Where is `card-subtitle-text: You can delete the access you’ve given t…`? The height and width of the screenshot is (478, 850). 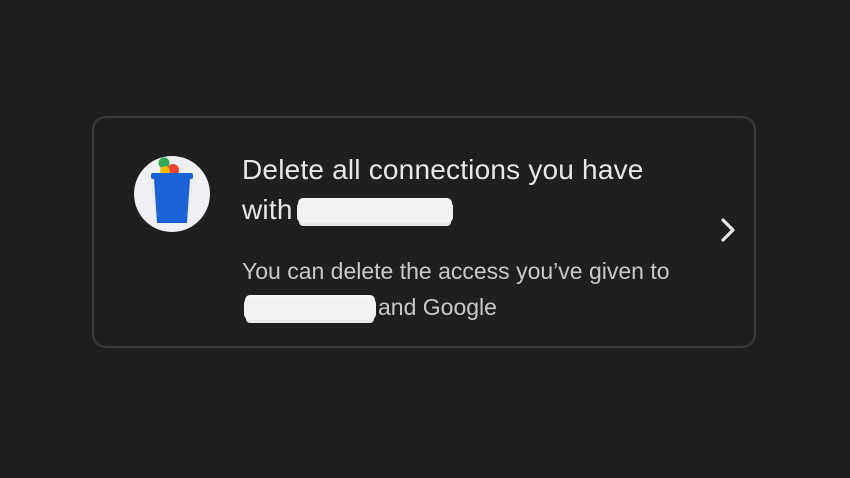
card-subtitle-text: You can delete the access you’ve given t… is located at coordinates (456, 271).